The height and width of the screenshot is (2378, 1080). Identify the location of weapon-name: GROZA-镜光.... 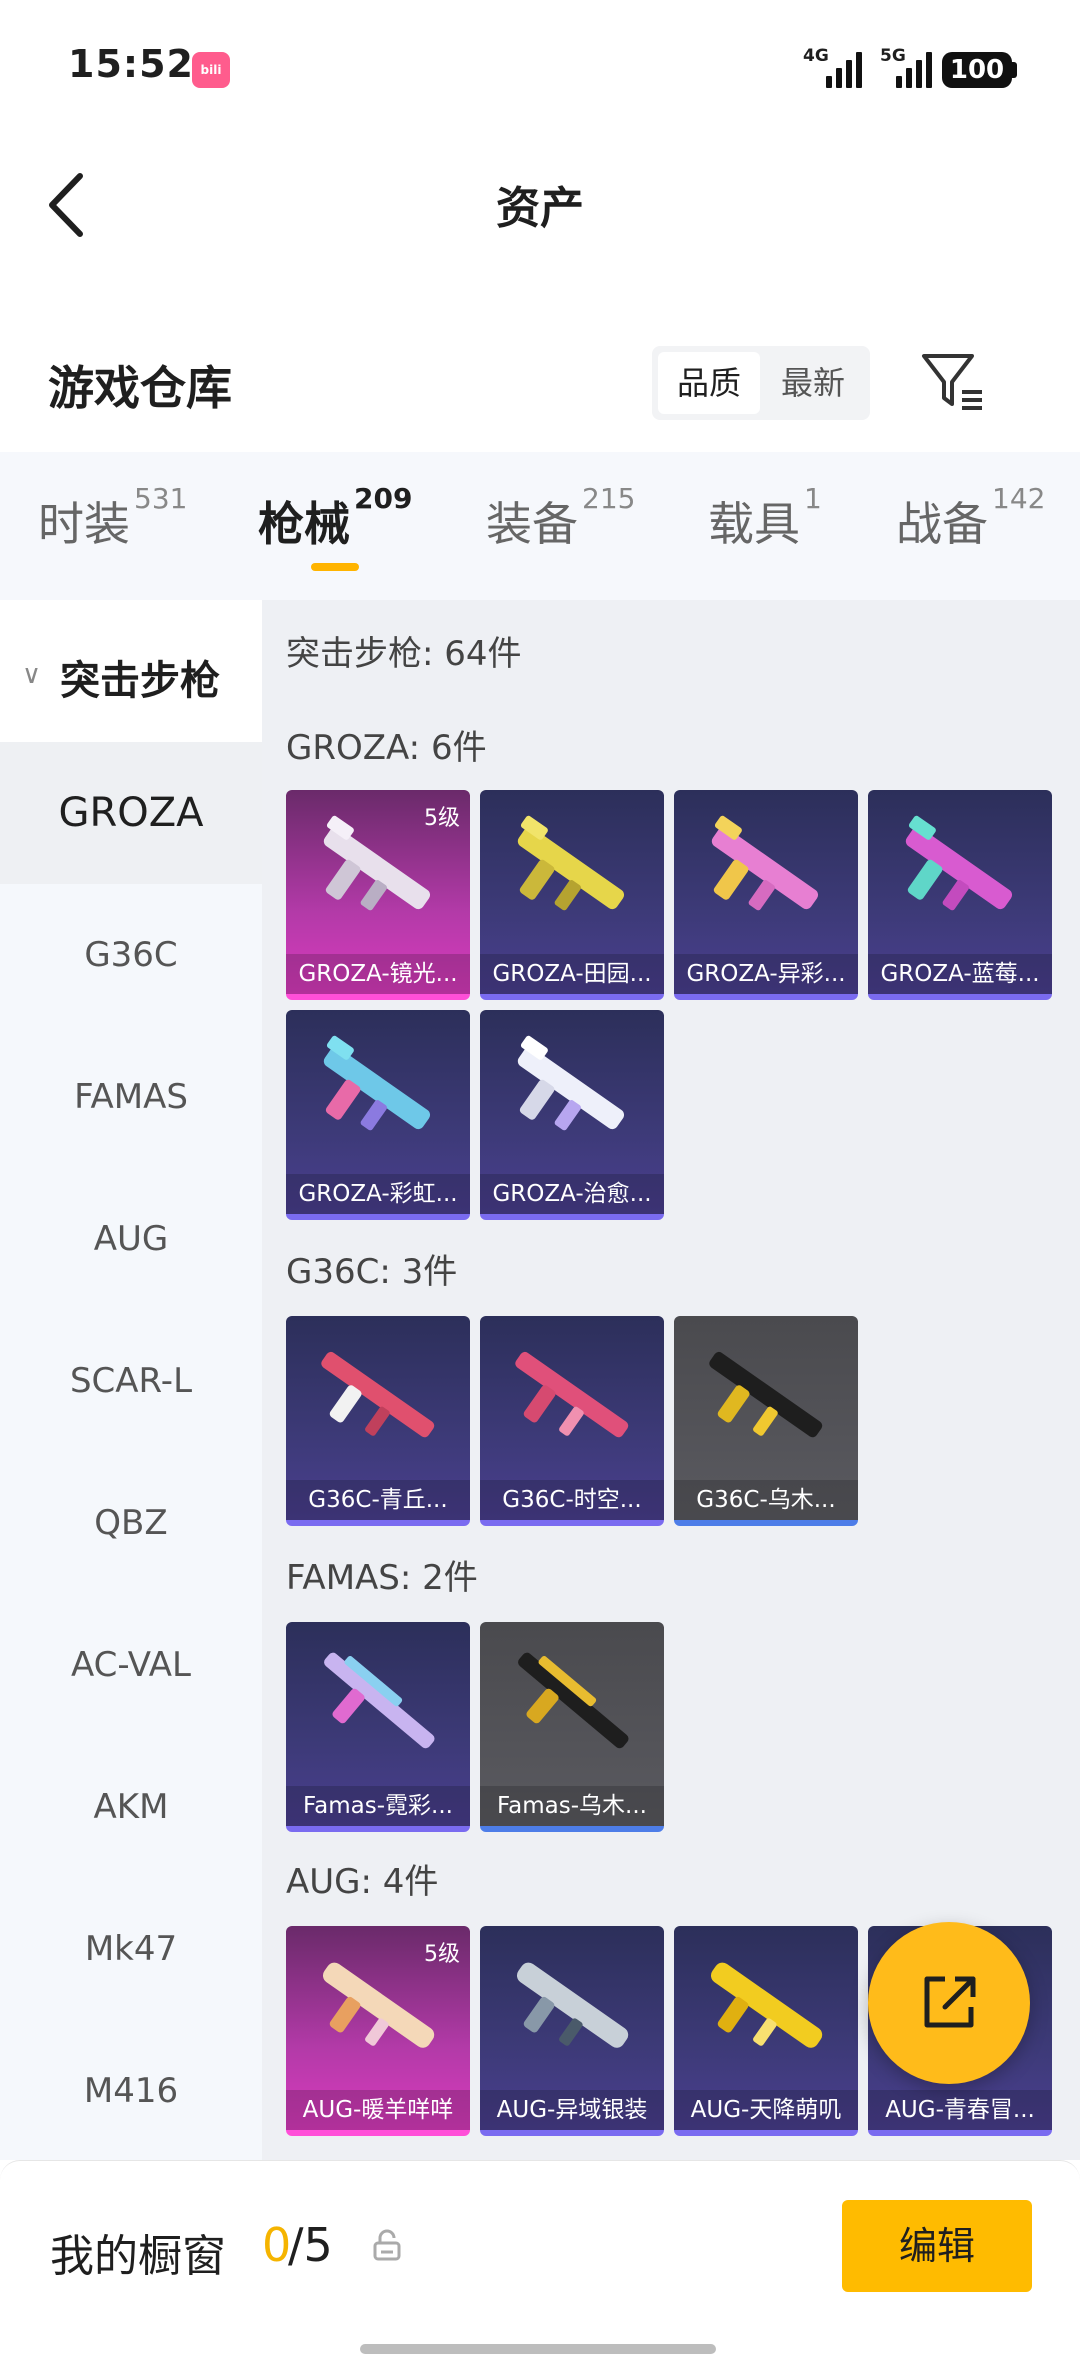
(378, 974).